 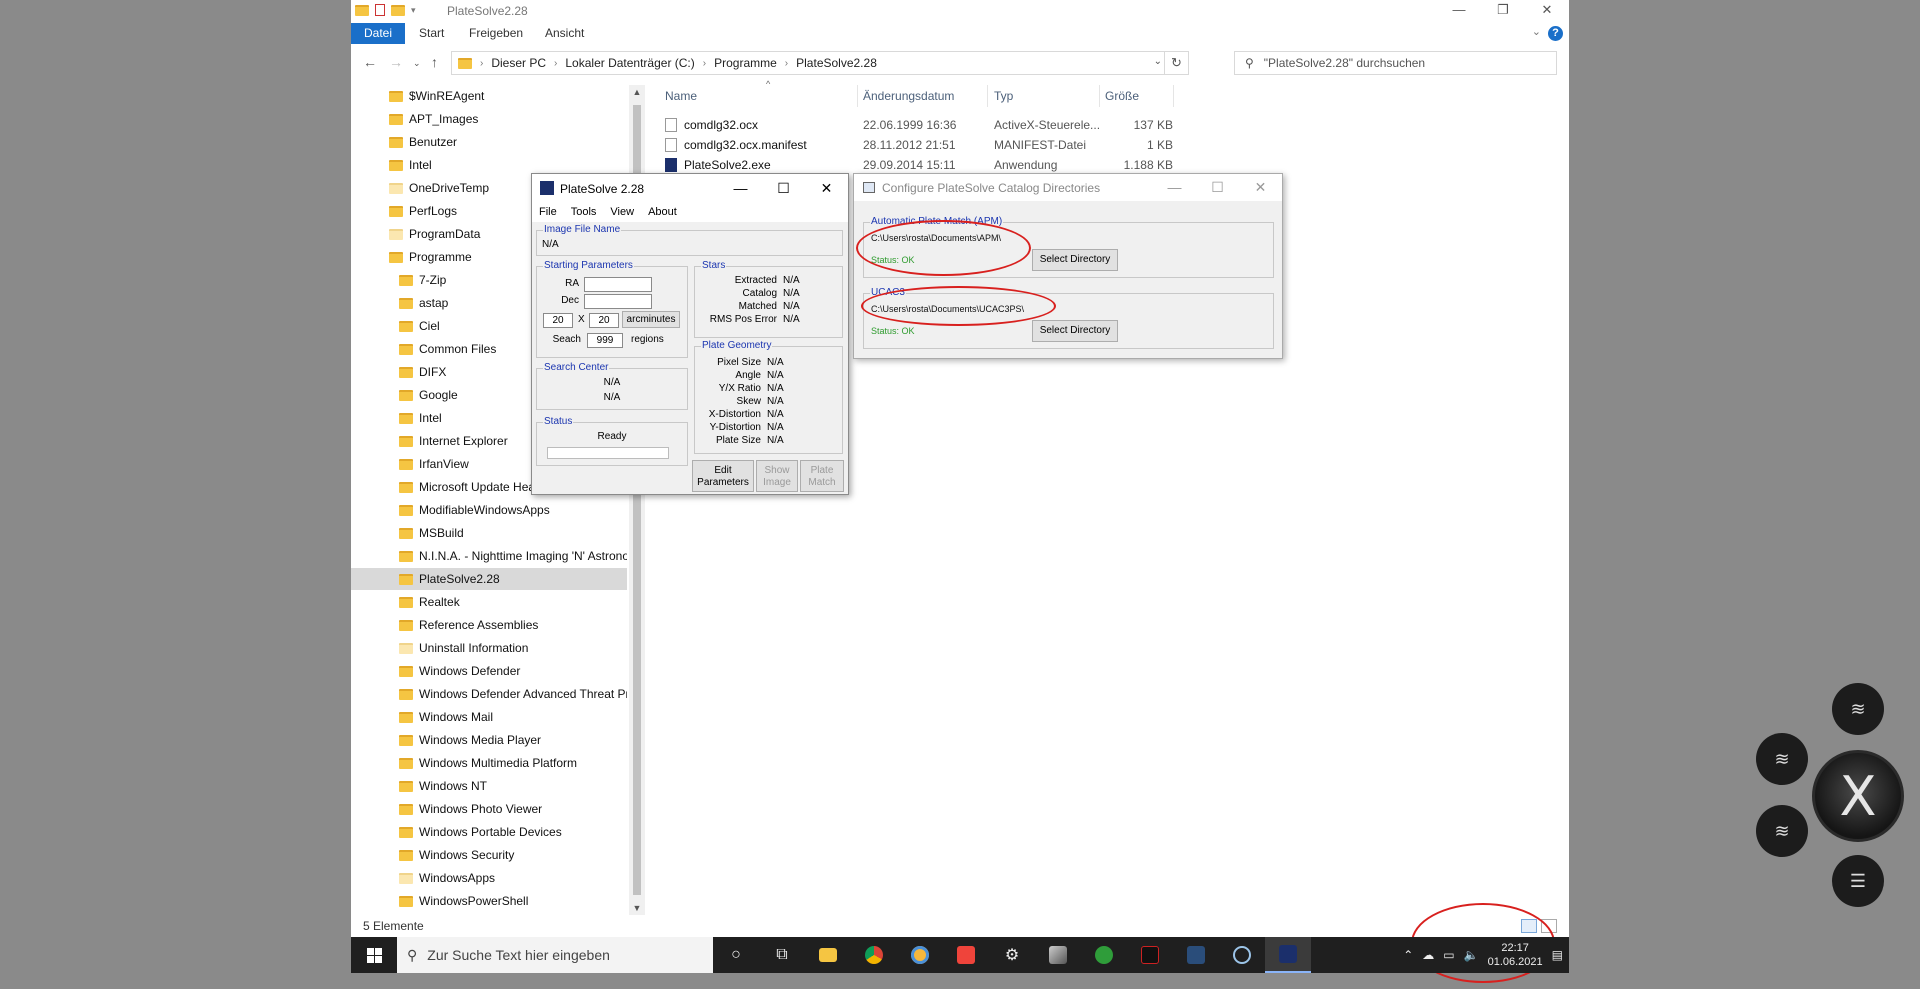 I want to click on dec-input, so click(x=618, y=301).